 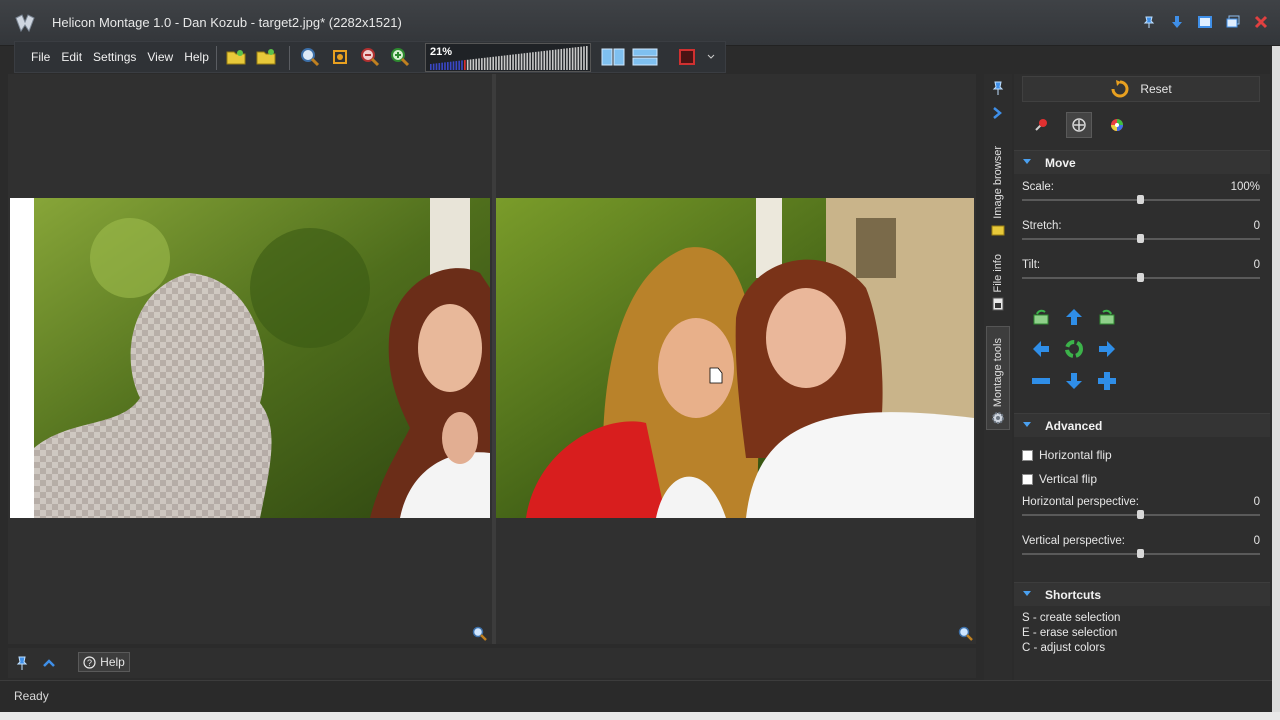 What do you see at coordinates (1068, 479) in the screenshot?
I see `vertical-flip-label: Vertical flip` at bounding box center [1068, 479].